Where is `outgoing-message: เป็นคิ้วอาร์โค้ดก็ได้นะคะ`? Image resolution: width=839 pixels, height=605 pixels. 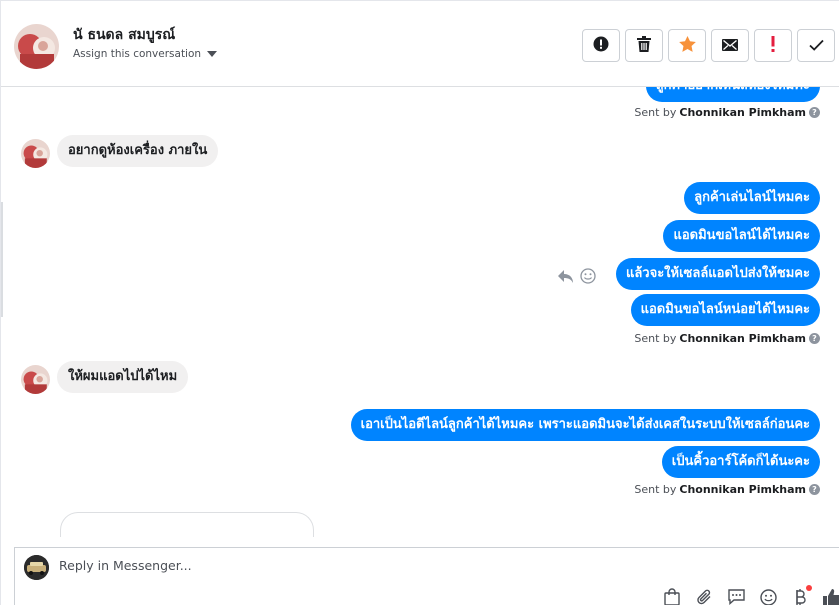 outgoing-message: เป็นคิ้วอาร์โค้ดก็ได้นะคะ is located at coordinates (740, 462).